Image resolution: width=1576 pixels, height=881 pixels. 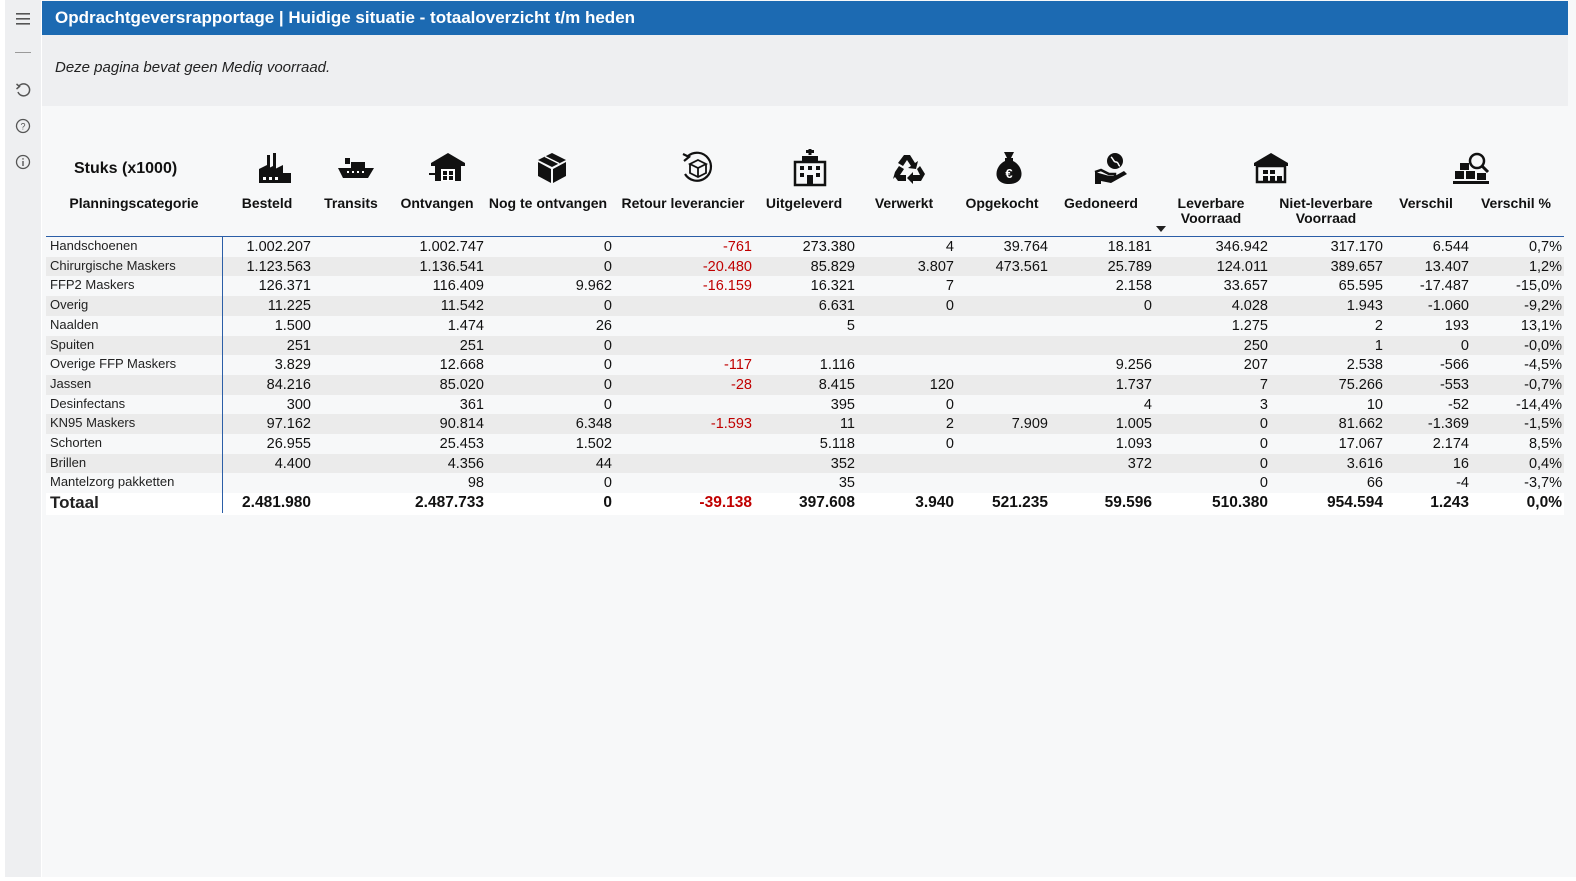 I want to click on help-icon: ?, so click(x=23, y=126).